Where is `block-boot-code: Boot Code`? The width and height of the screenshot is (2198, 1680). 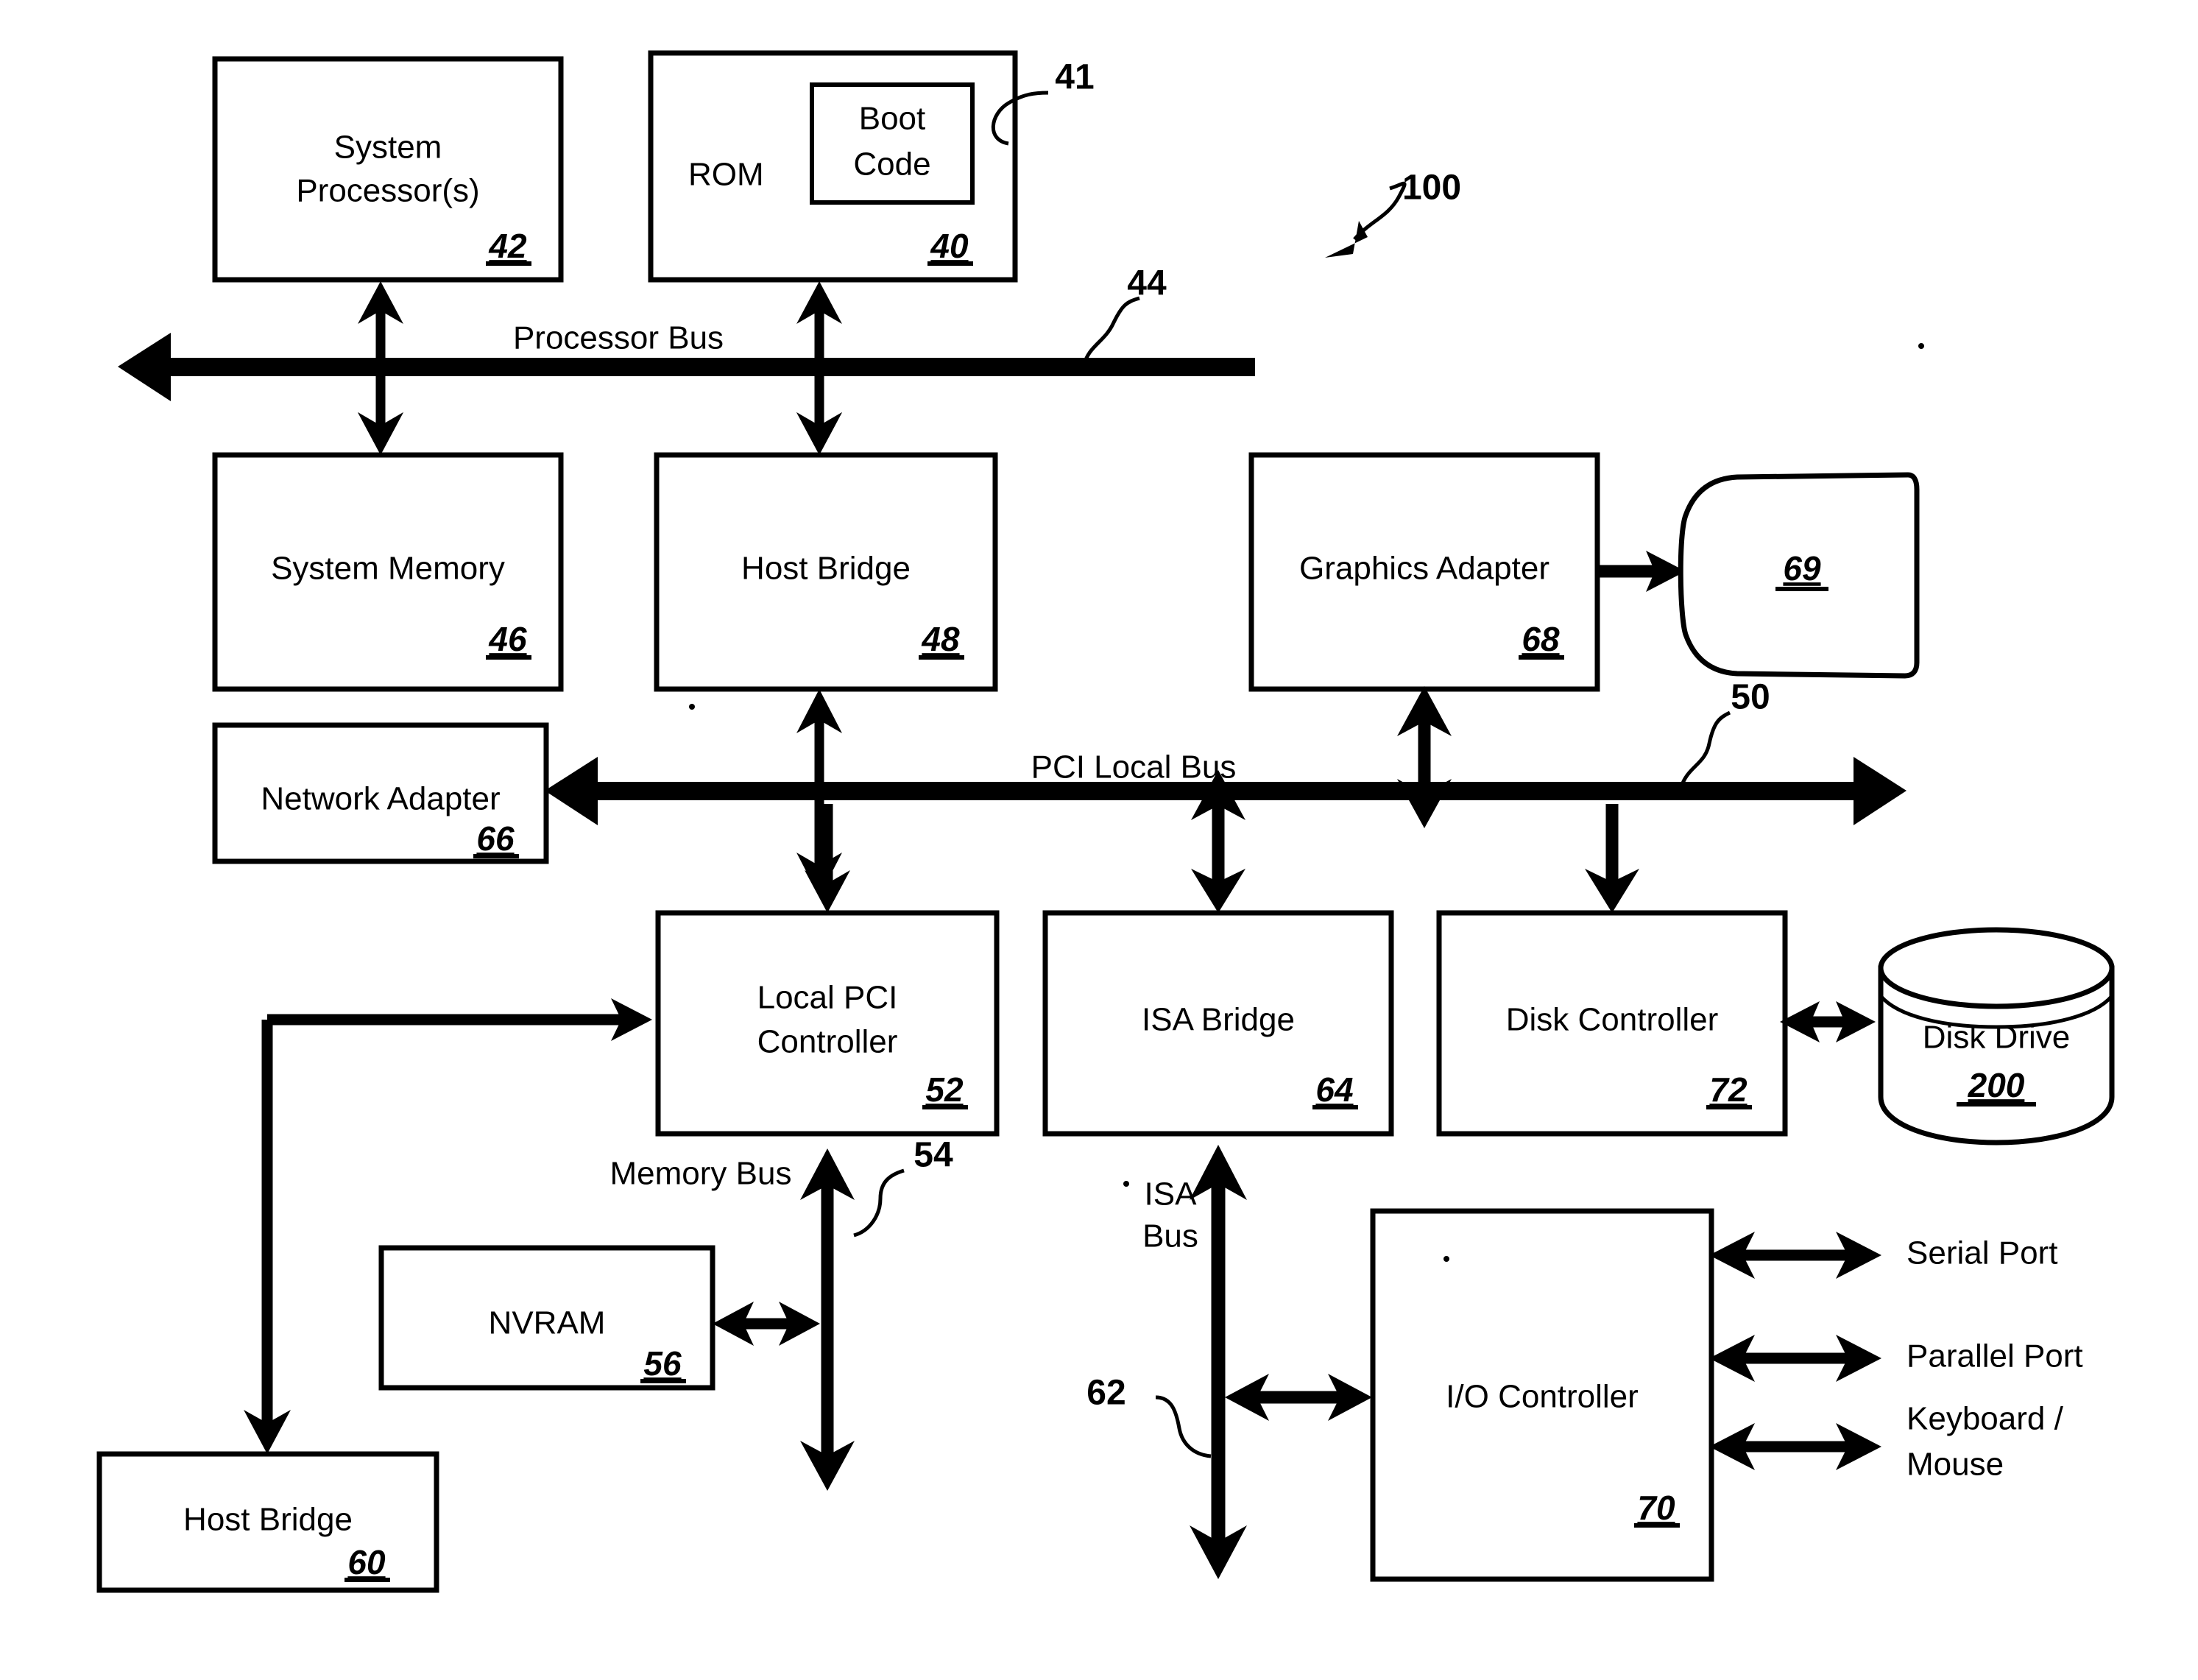 block-boot-code: Boot Code is located at coordinates (892, 143).